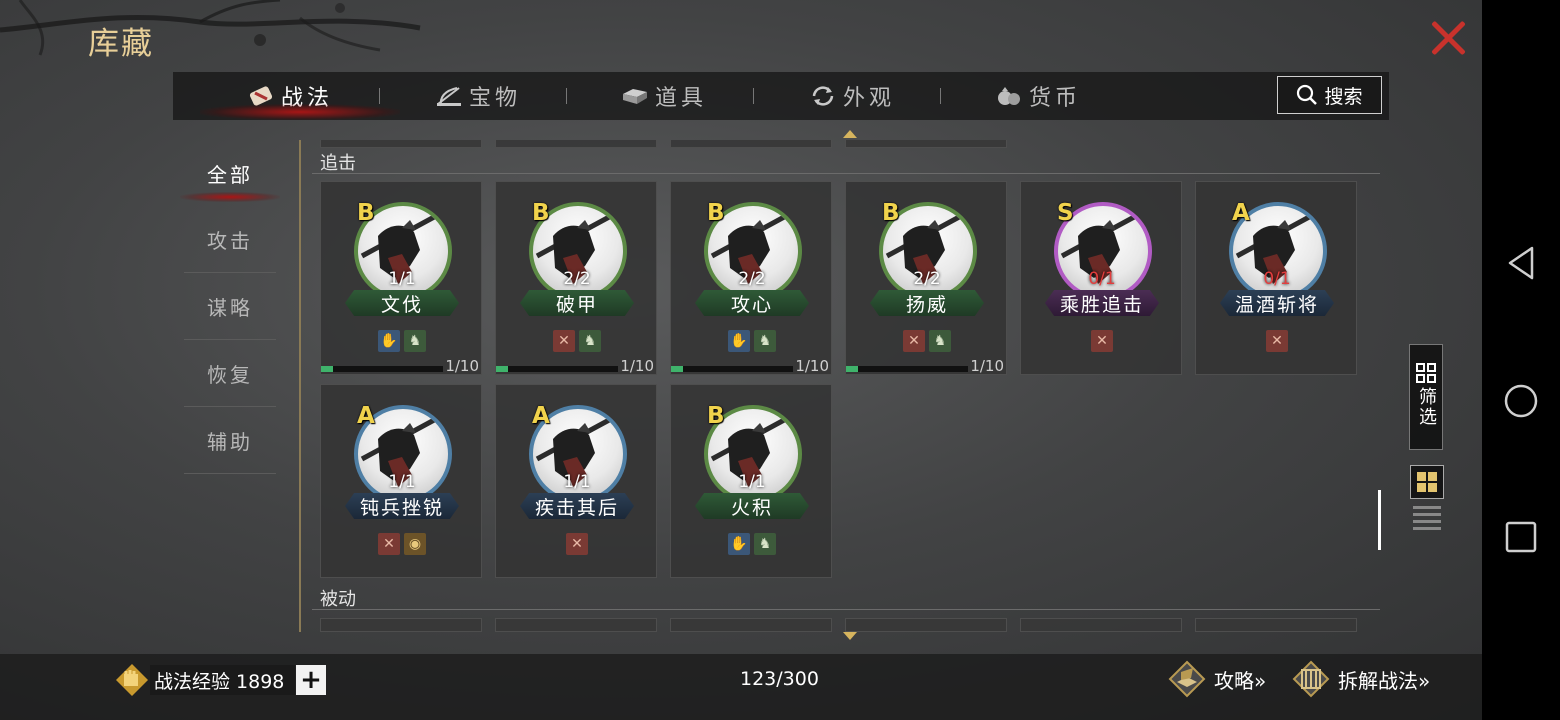 This screenshot has width=1560, height=720. Describe the element at coordinates (1427, 528) in the screenshot. I see `list-view-icon` at that location.